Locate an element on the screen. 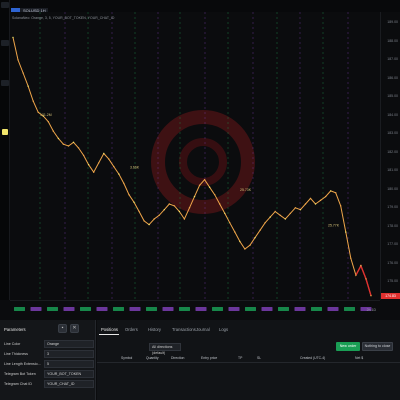 This screenshot has height=400, width=400. tab-logs: Logs is located at coordinates (223, 329).